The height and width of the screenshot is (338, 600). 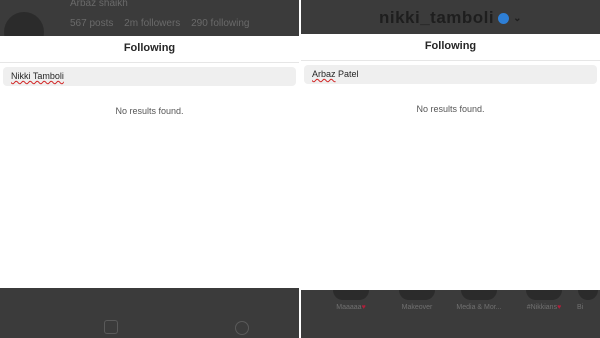 I want to click on search-input: Nikki Tamboli, so click(x=149, y=76).